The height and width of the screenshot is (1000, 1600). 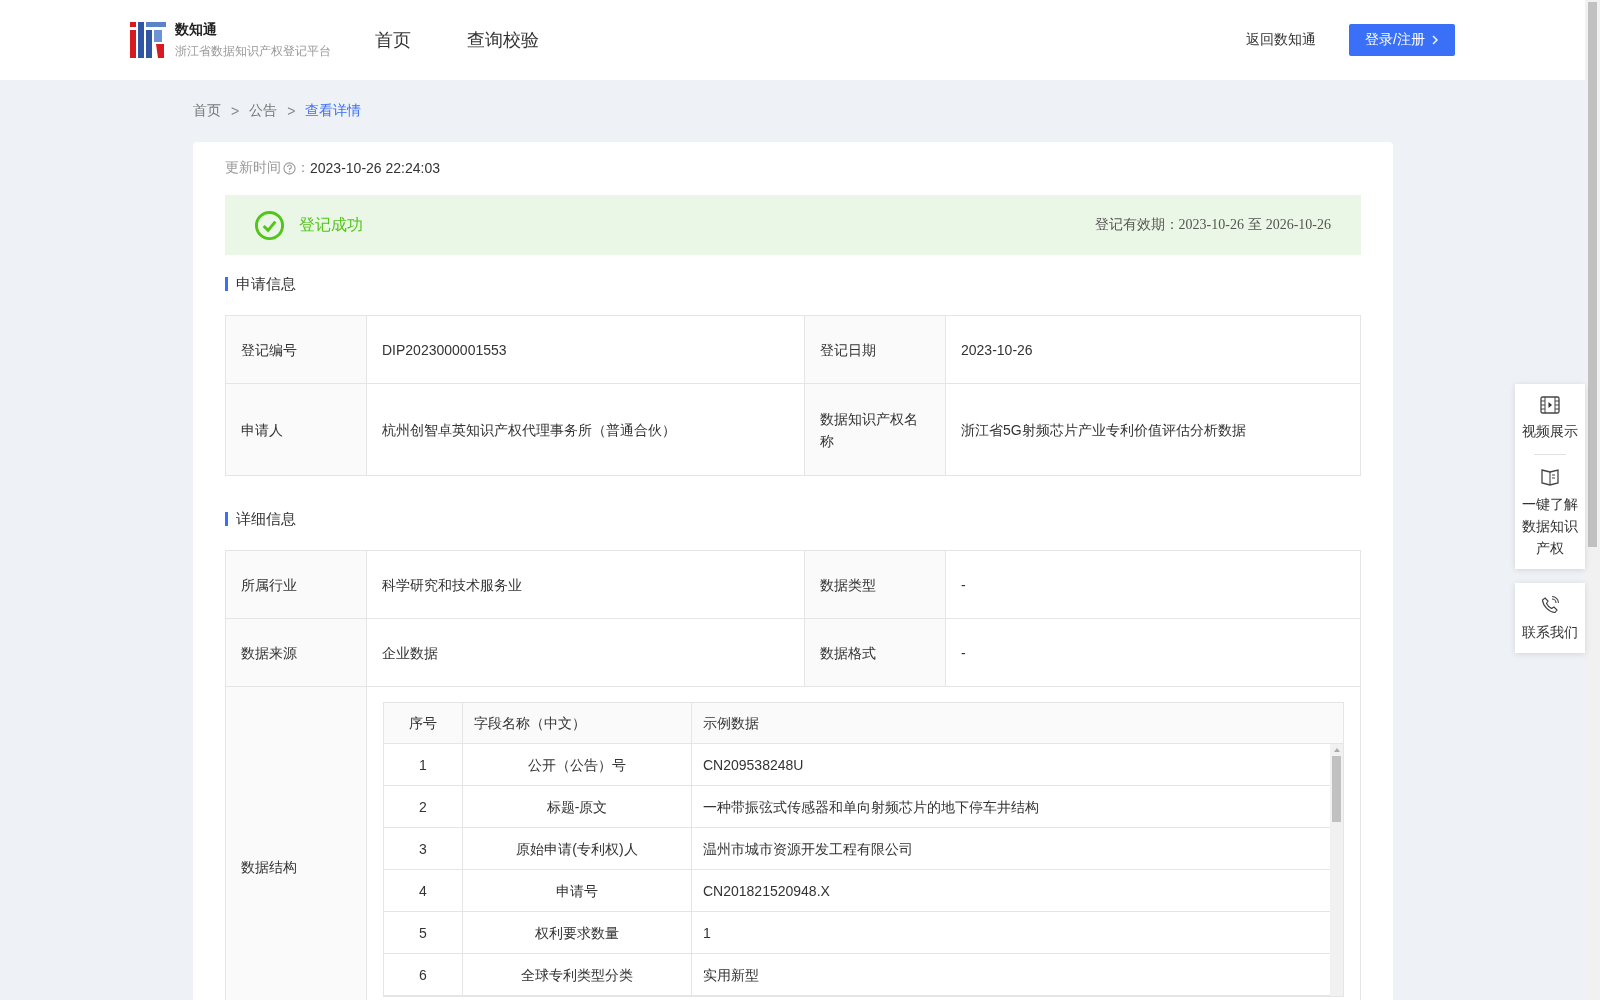 I want to click on logo-subtitle: 浙江省数据知识产权登记平台, so click(x=253, y=51).